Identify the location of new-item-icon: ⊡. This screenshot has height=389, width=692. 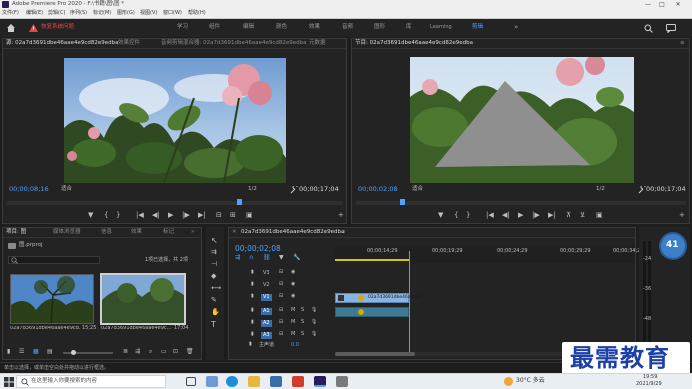
(175, 352).